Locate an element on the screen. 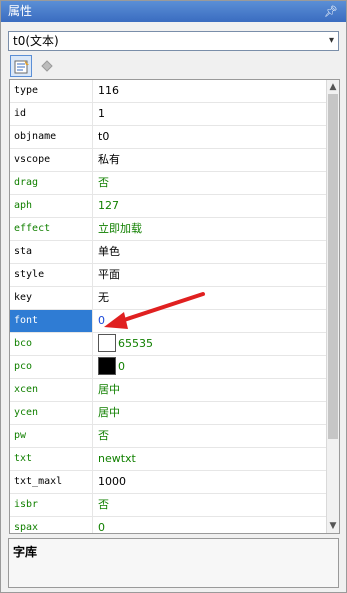 The width and height of the screenshot is (347, 593). property-name: objname is located at coordinates (51, 137).